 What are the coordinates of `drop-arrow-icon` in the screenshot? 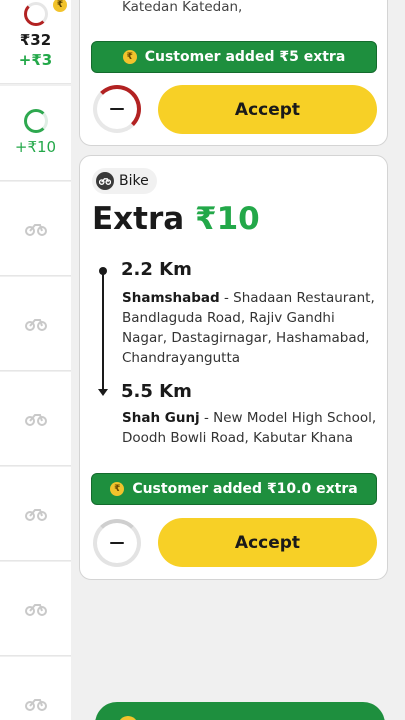 It's located at (103, 392).